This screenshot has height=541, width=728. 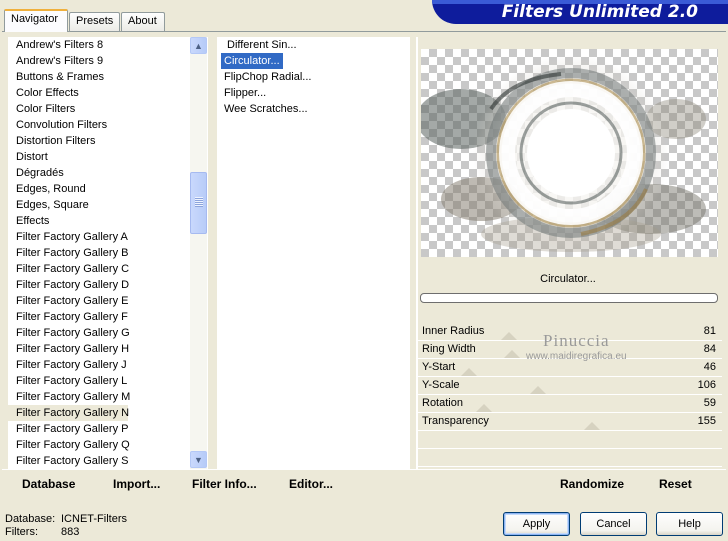 I want to click on chevron-down-icon: ▼, so click(x=198, y=459).